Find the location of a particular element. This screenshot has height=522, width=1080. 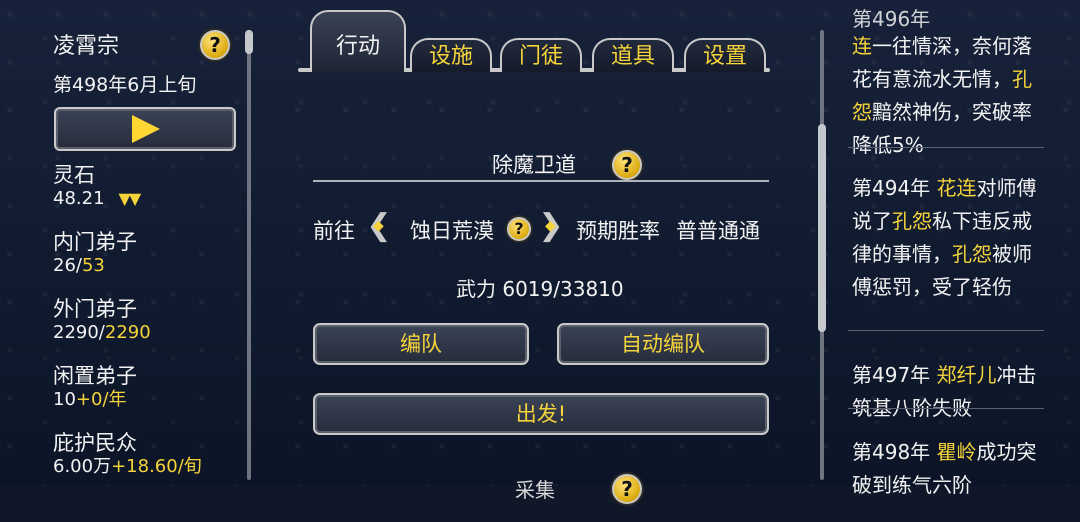

log-name: 瞿岭 is located at coordinates (956, 452).